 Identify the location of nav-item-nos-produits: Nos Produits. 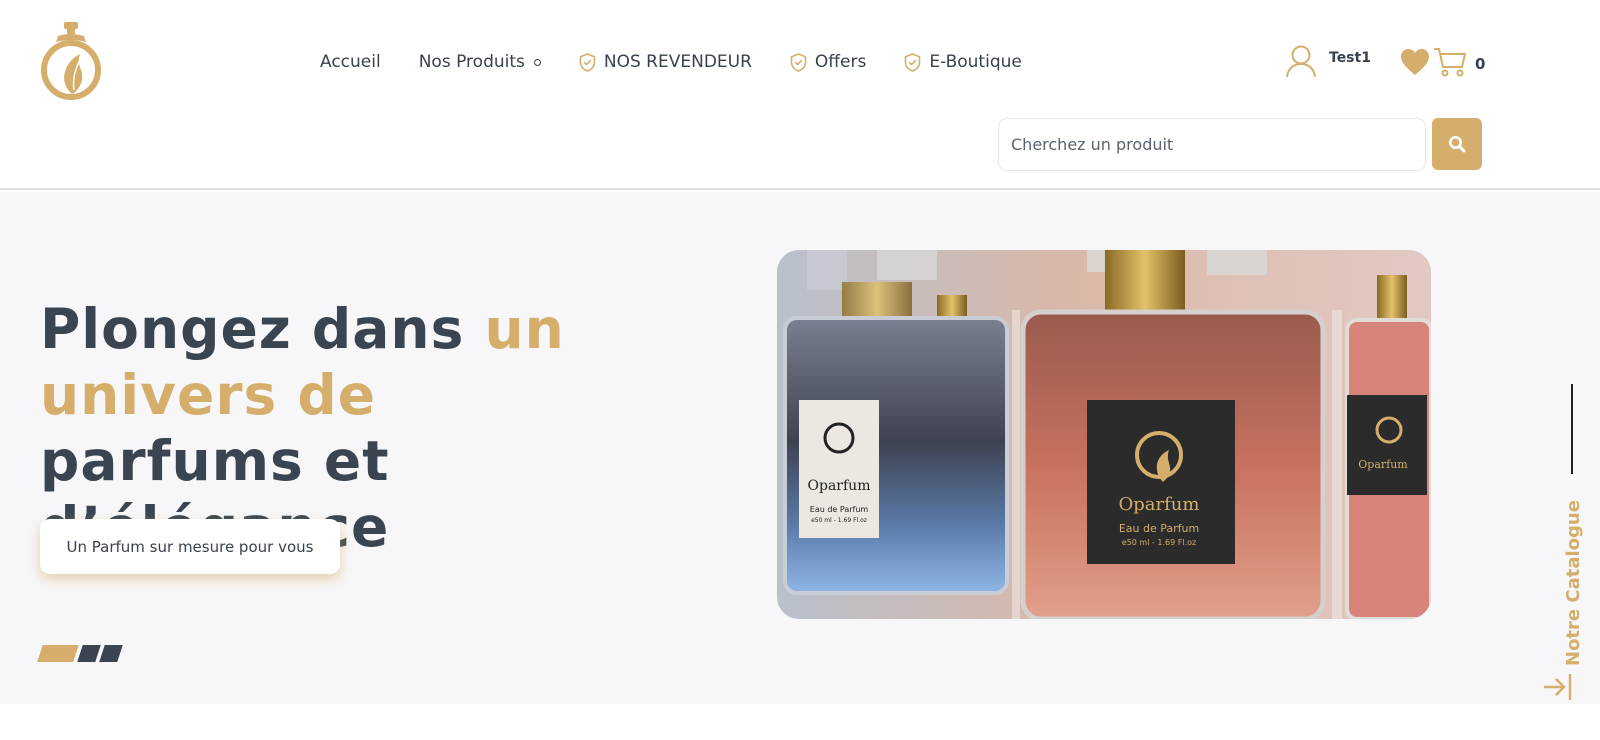
(480, 62).